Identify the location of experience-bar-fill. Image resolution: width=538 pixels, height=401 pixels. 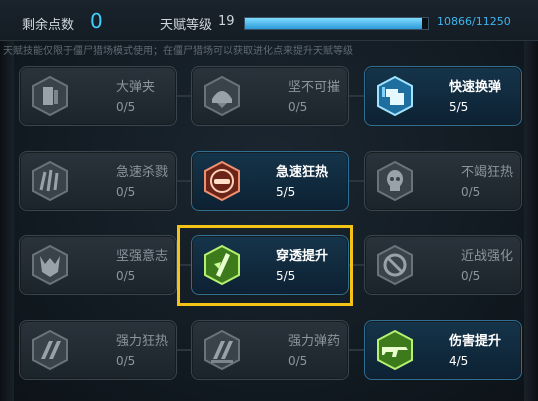
(333, 23).